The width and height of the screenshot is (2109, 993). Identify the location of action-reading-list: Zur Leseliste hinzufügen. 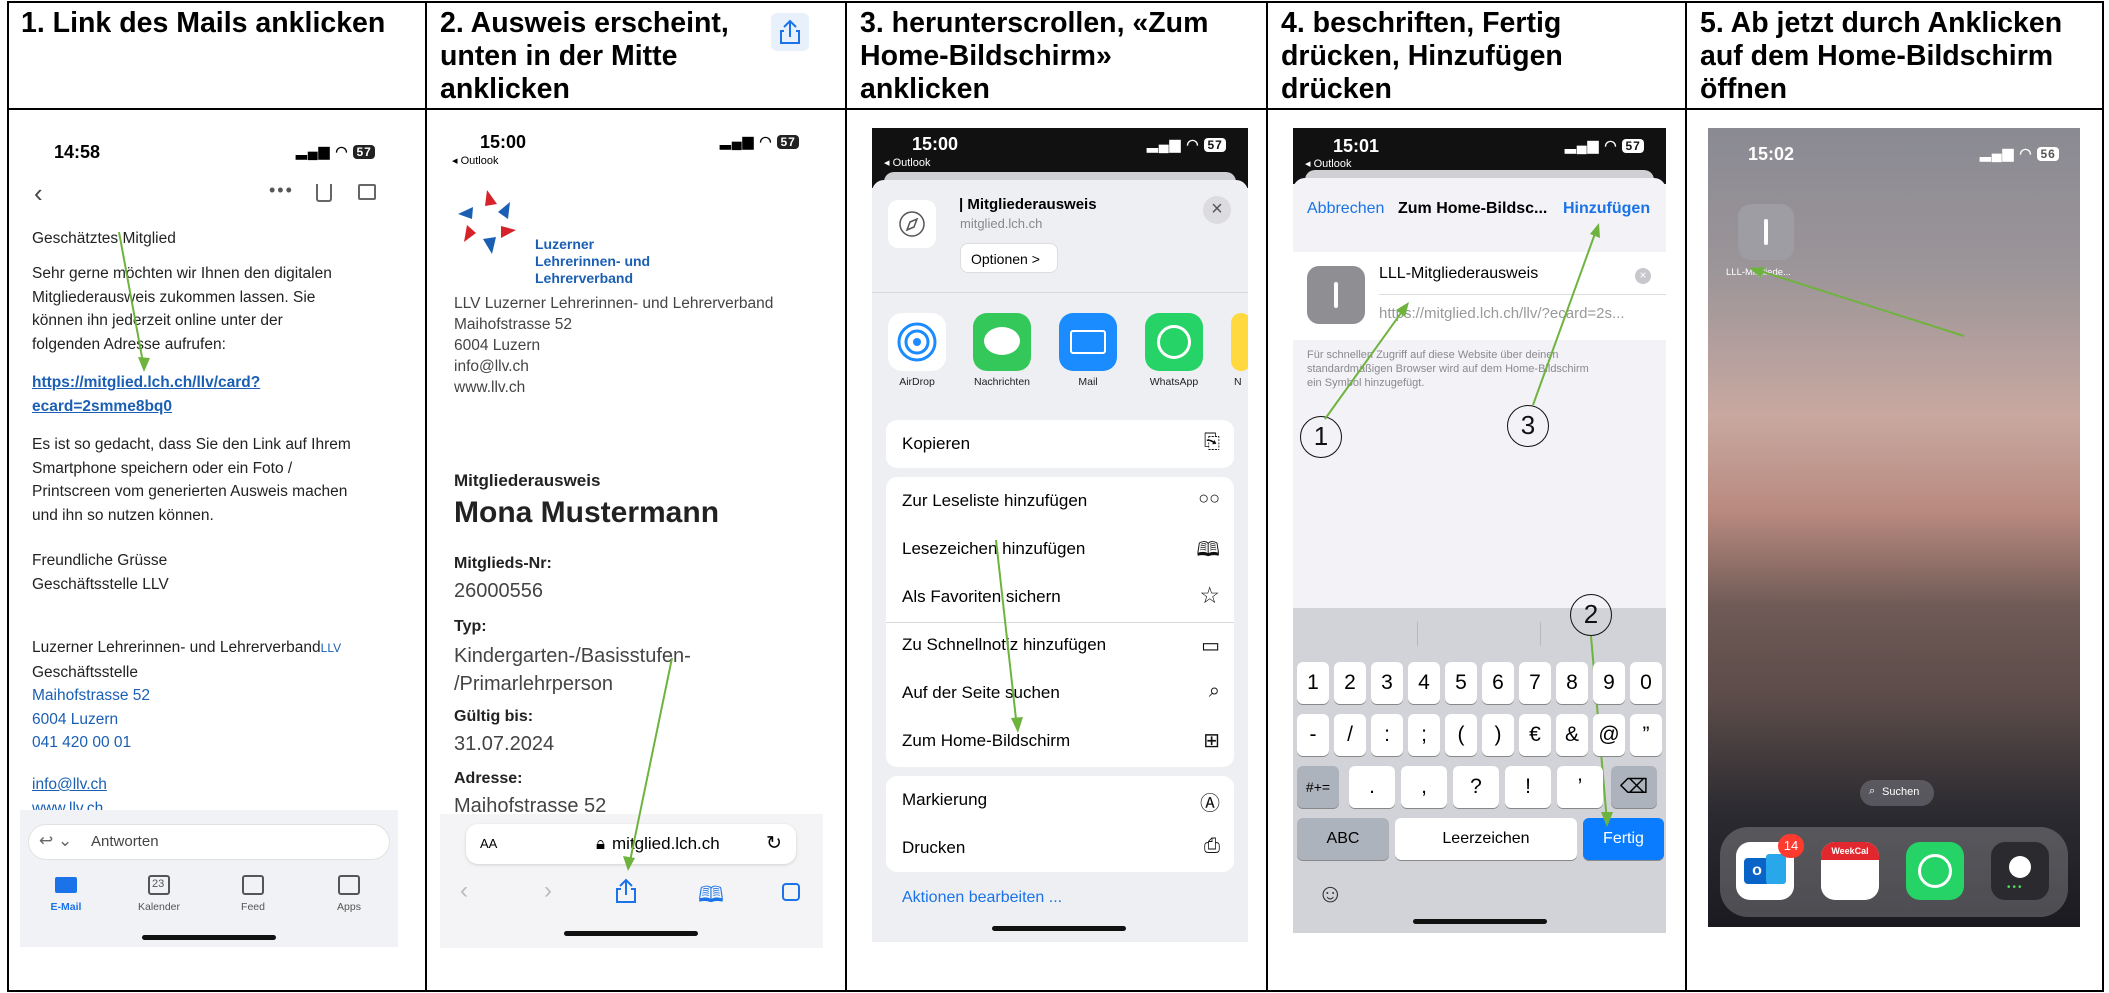
(994, 501).